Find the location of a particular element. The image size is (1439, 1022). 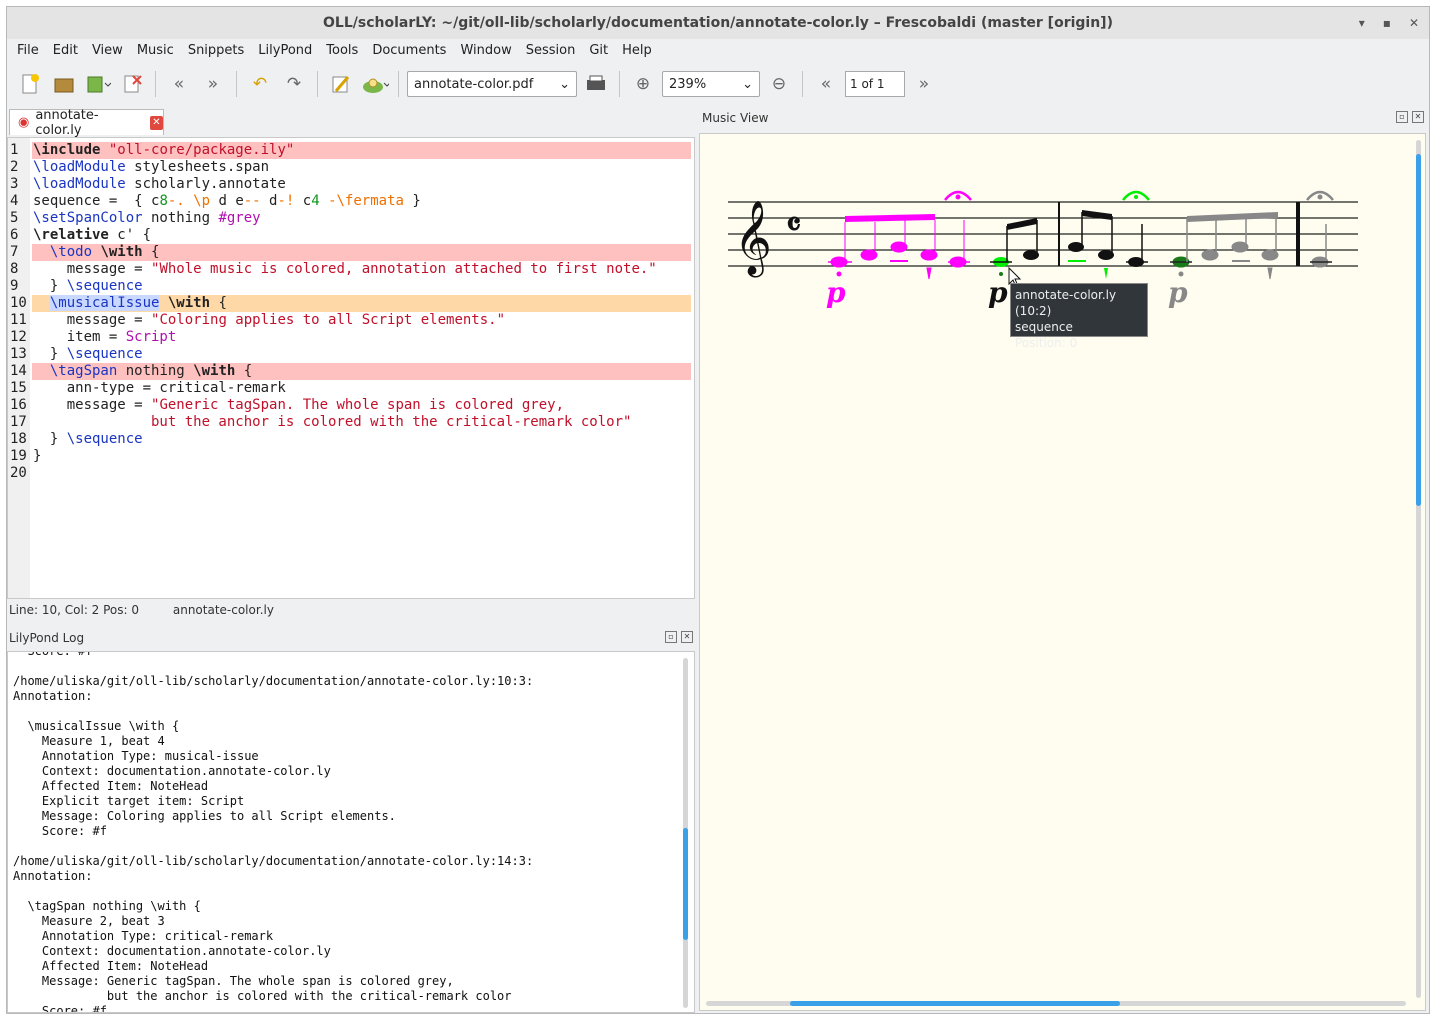

close-document-icon is located at coordinates (132, 84).